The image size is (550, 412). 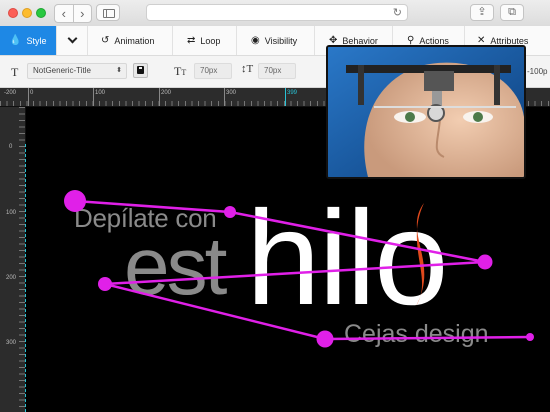 I want to click on apparatus-block, so click(x=439, y=81).